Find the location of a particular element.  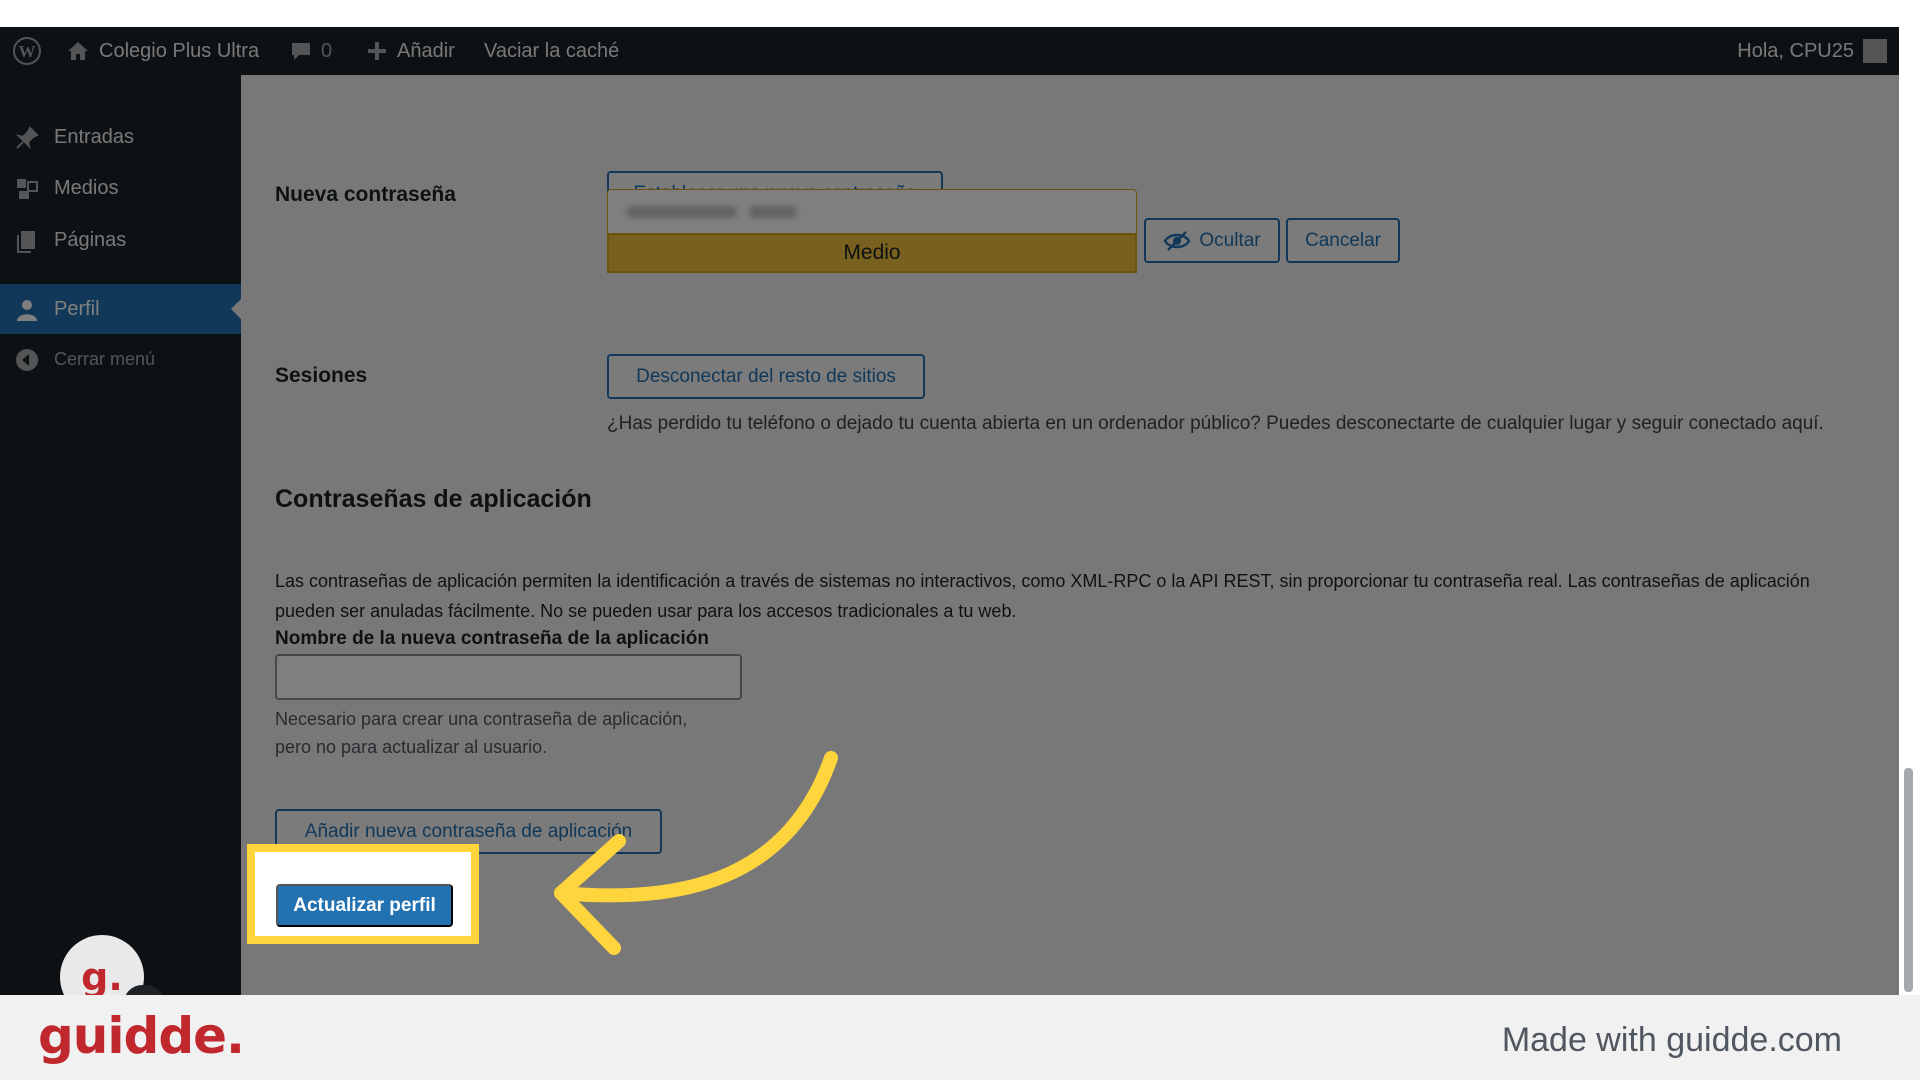

my-account-link: Hola, CPU25 is located at coordinates (1812, 51).